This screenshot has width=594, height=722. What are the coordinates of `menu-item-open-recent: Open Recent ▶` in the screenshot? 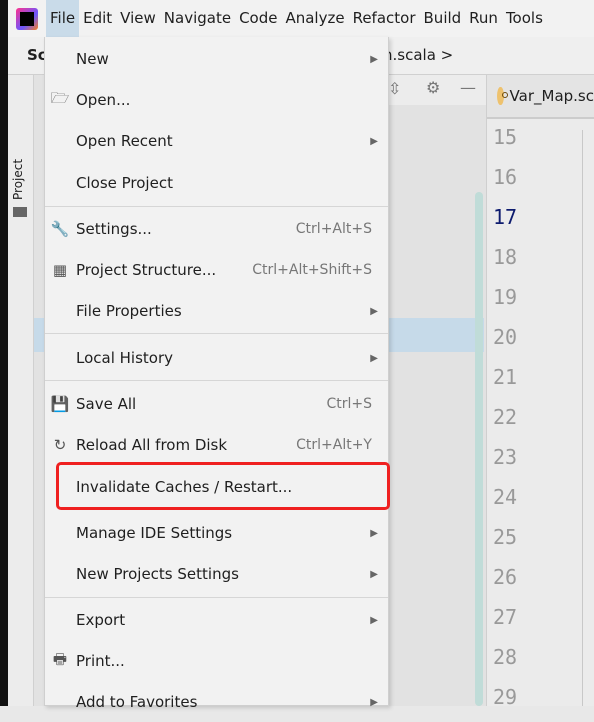 It's located at (216, 141).